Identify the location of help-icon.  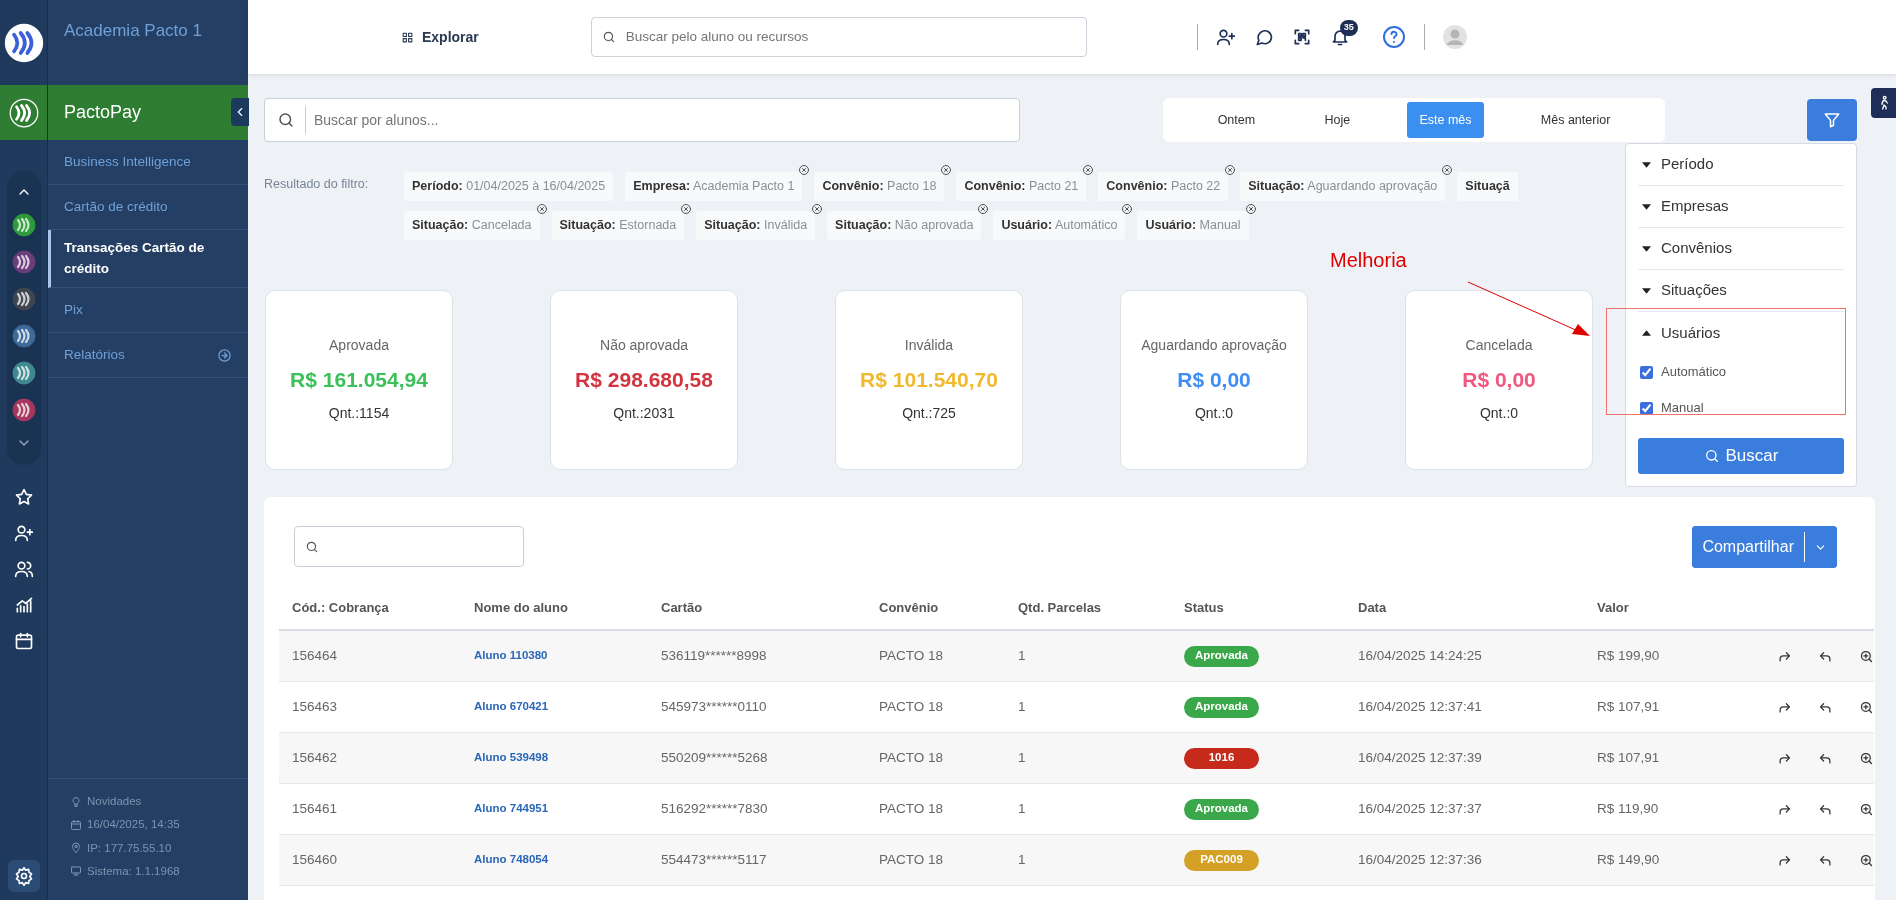
(1393, 37).